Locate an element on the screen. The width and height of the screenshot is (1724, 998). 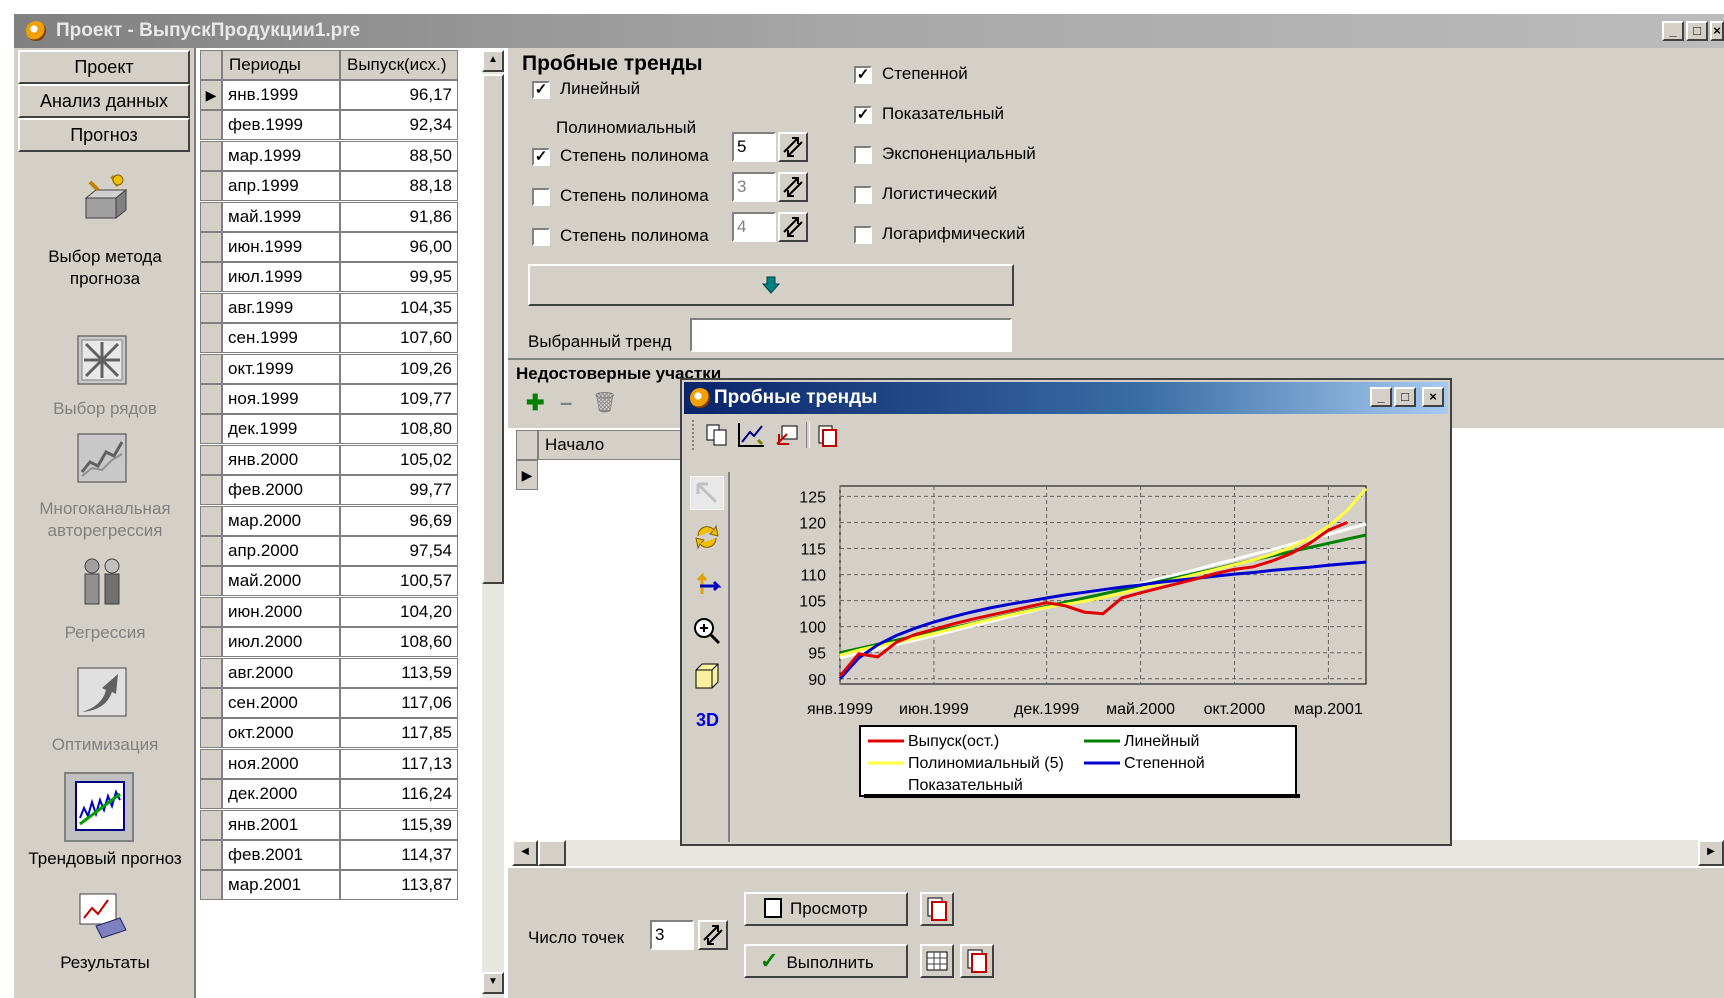
run-button: ✓ Выполнить is located at coordinates (826, 961).